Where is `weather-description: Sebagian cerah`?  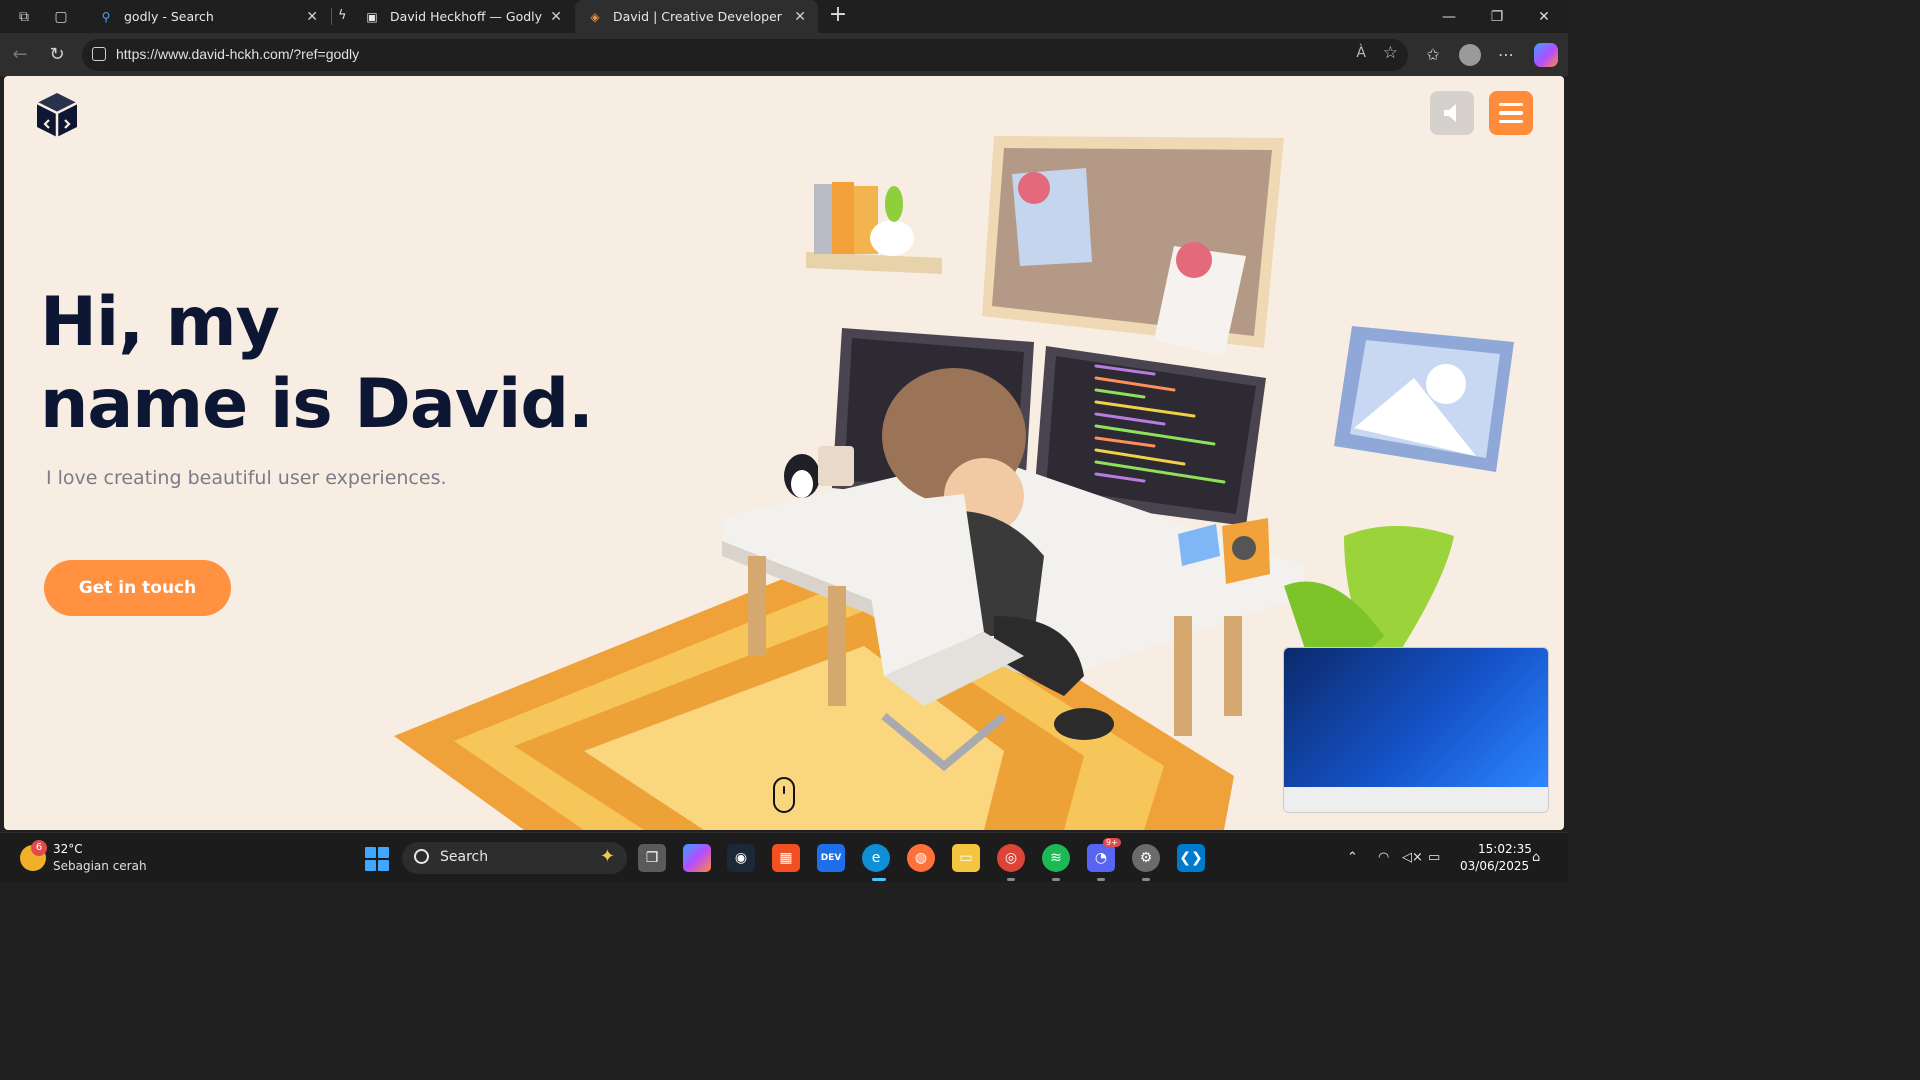
weather-description: Sebagian cerah is located at coordinates (100, 866).